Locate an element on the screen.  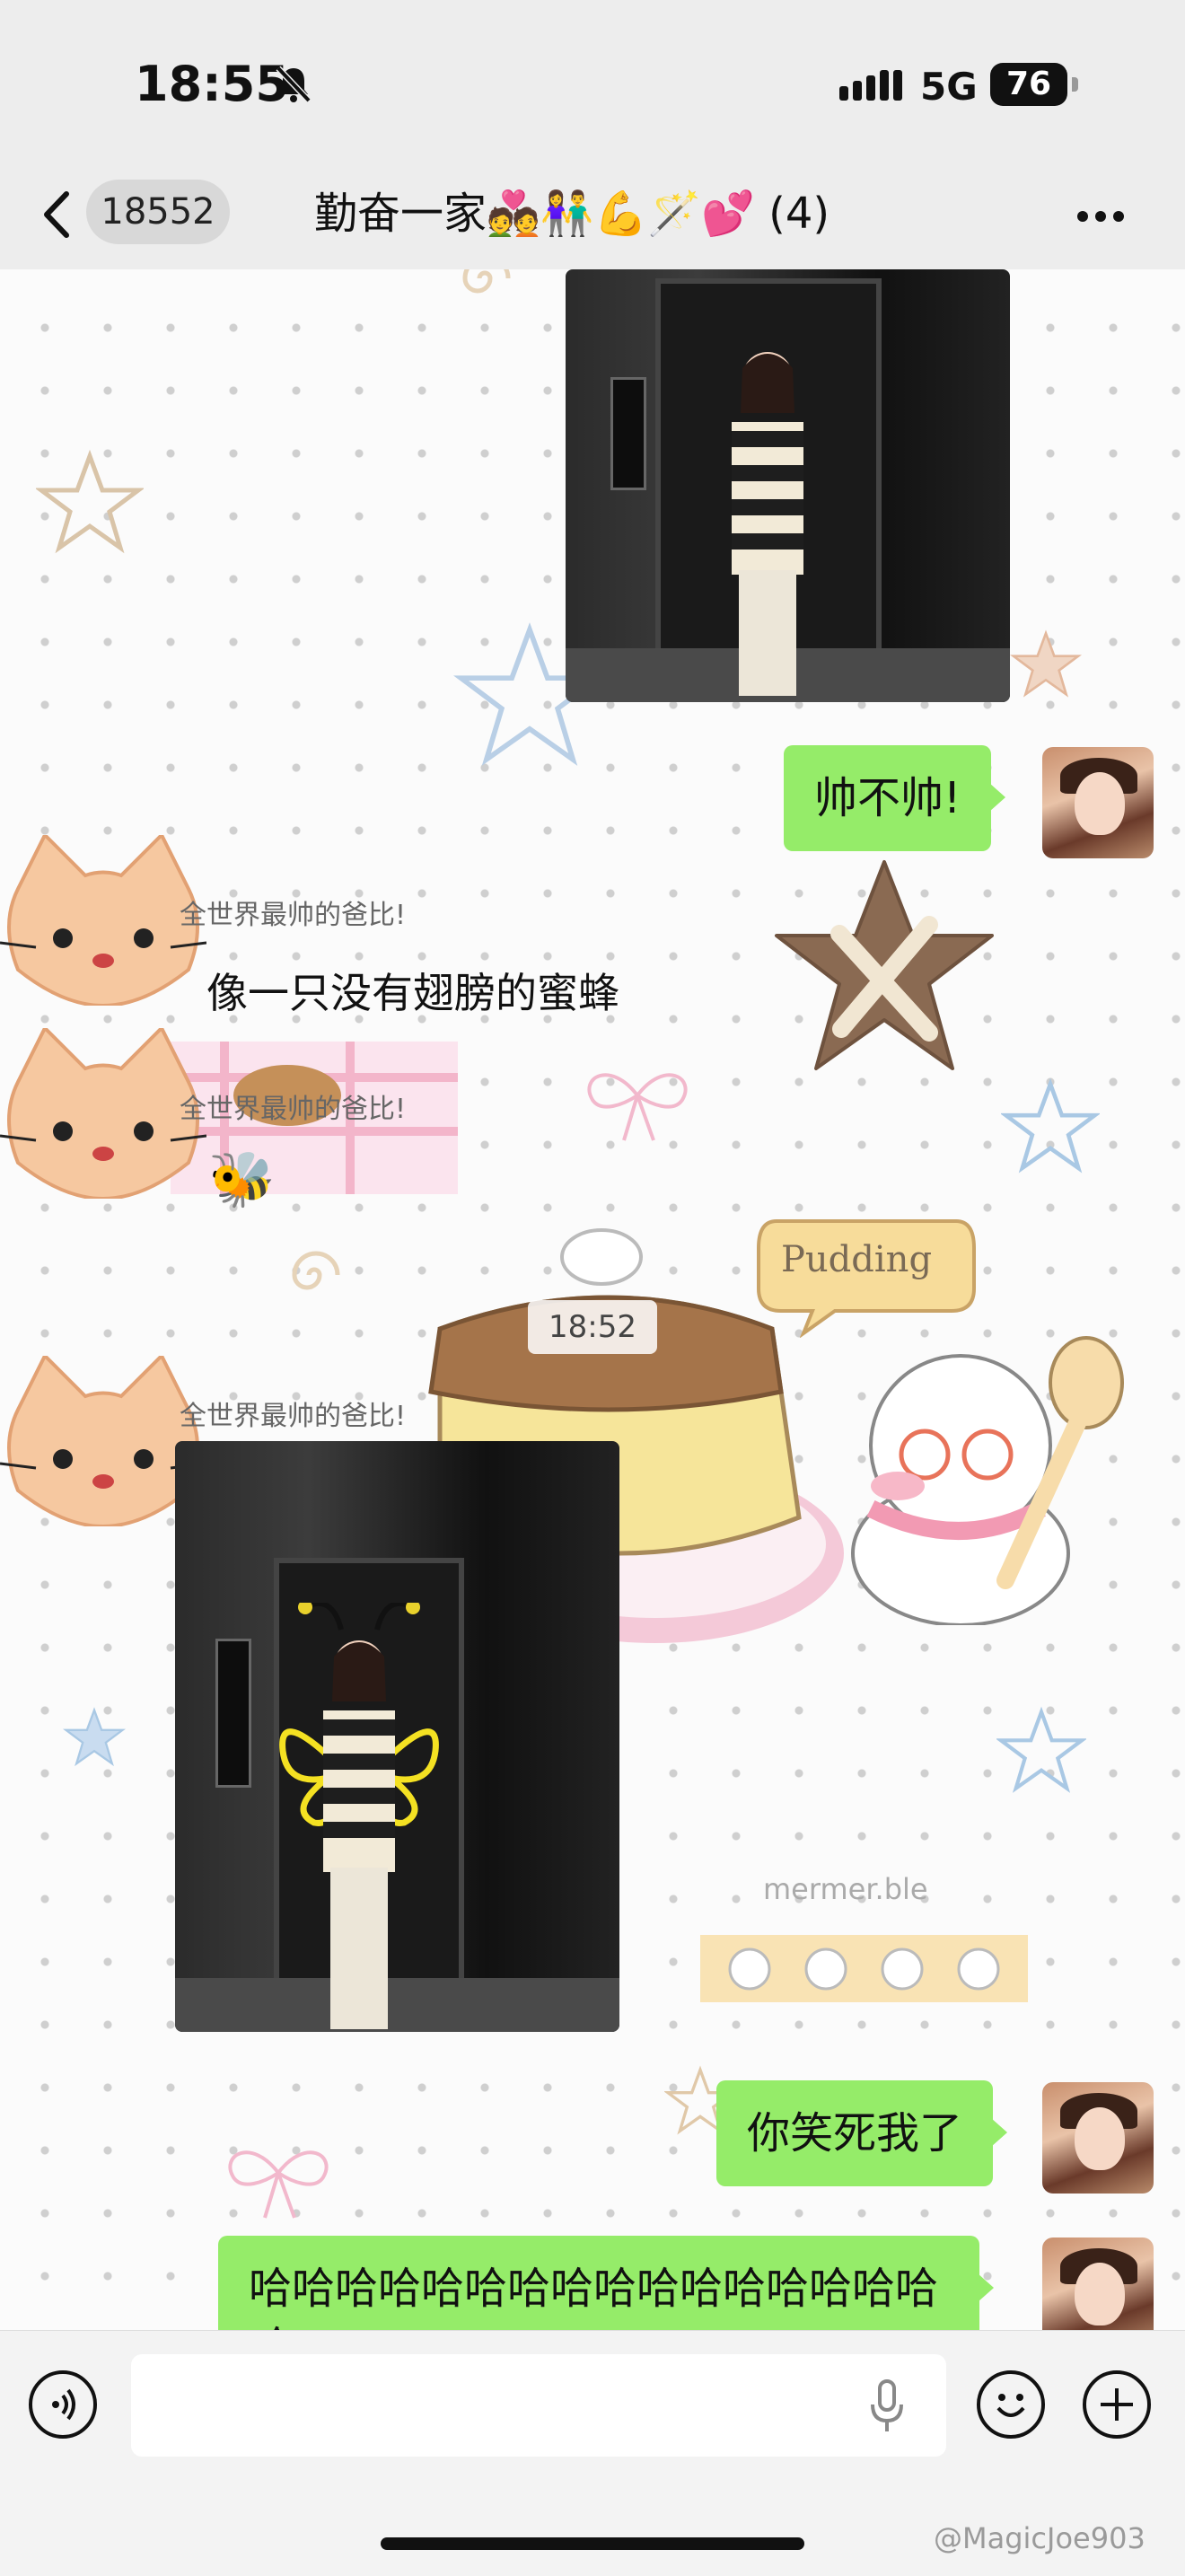
home-indicator is located at coordinates (592, 2543).